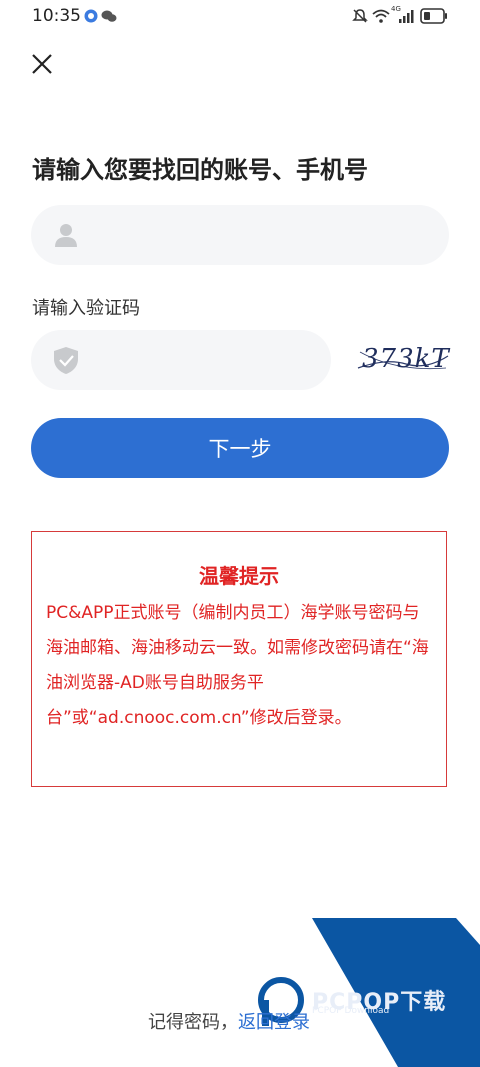 The width and height of the screenshot is (480, 1067). I want to click on page-title: 请输入您要找回的账号、手机号, so click(200, 170).